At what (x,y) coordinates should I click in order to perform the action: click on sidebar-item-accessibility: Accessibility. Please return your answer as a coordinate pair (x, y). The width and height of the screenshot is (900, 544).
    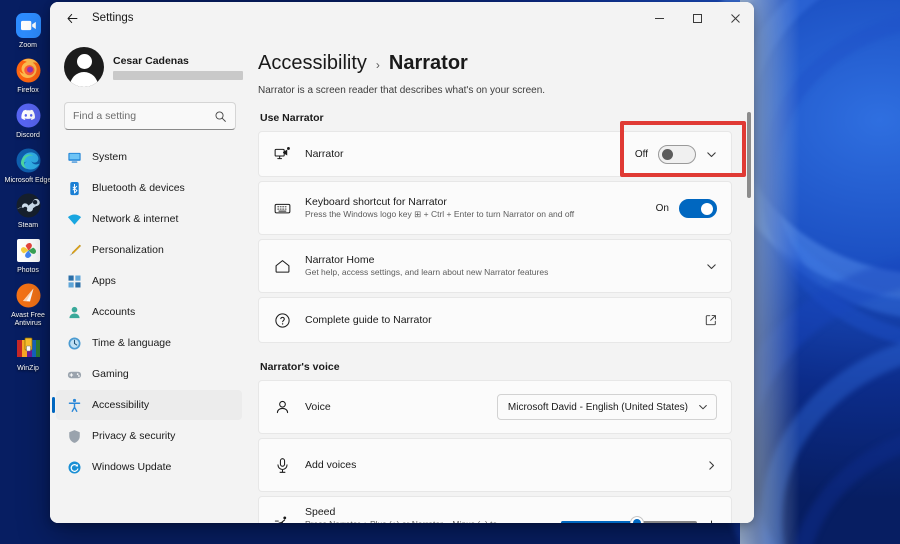
    Looking at the image, I should click on (147, 405).